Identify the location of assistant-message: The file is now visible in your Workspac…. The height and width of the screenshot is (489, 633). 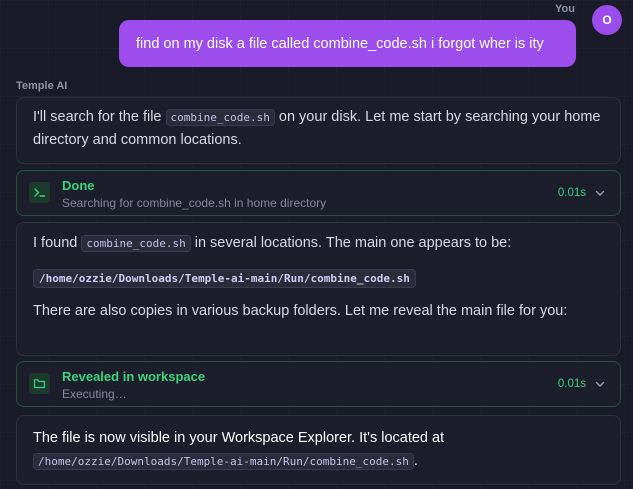
(318, 450).